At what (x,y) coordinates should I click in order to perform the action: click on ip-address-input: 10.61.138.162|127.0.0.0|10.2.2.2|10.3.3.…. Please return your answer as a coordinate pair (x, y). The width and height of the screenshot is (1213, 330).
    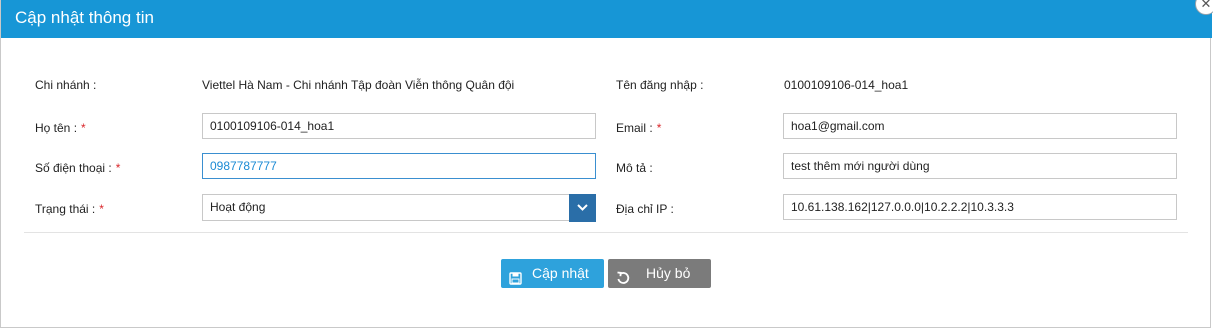
    Looking at the image, I should click on (980, 207).